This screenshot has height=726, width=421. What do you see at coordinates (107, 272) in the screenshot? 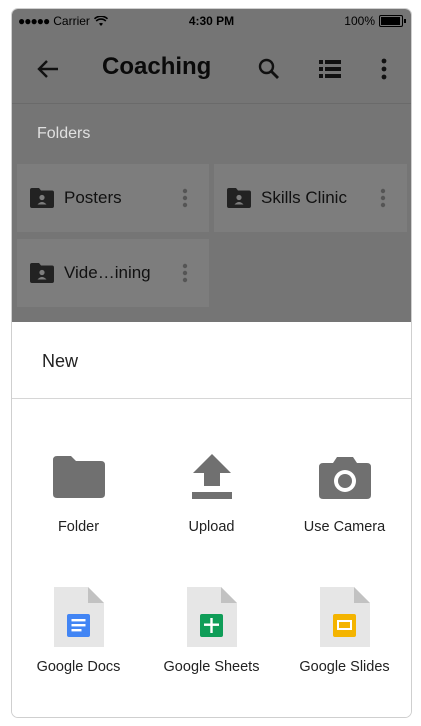
I see `folder-name: Vide…ining` at bounding box center [107, 272].